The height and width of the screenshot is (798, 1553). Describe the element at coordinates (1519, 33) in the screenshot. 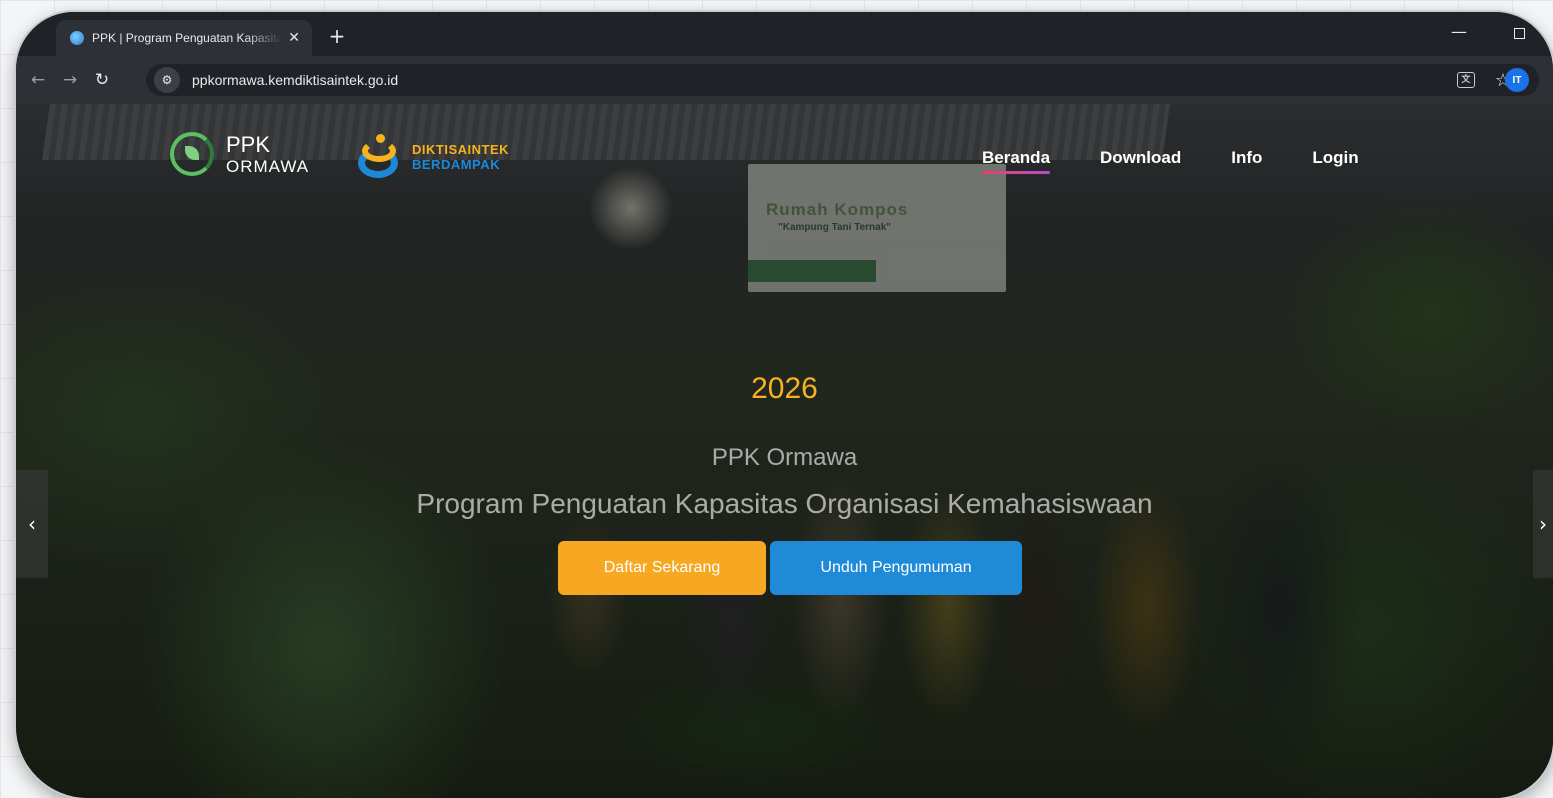

I see `maximize-window-icon` at that location.